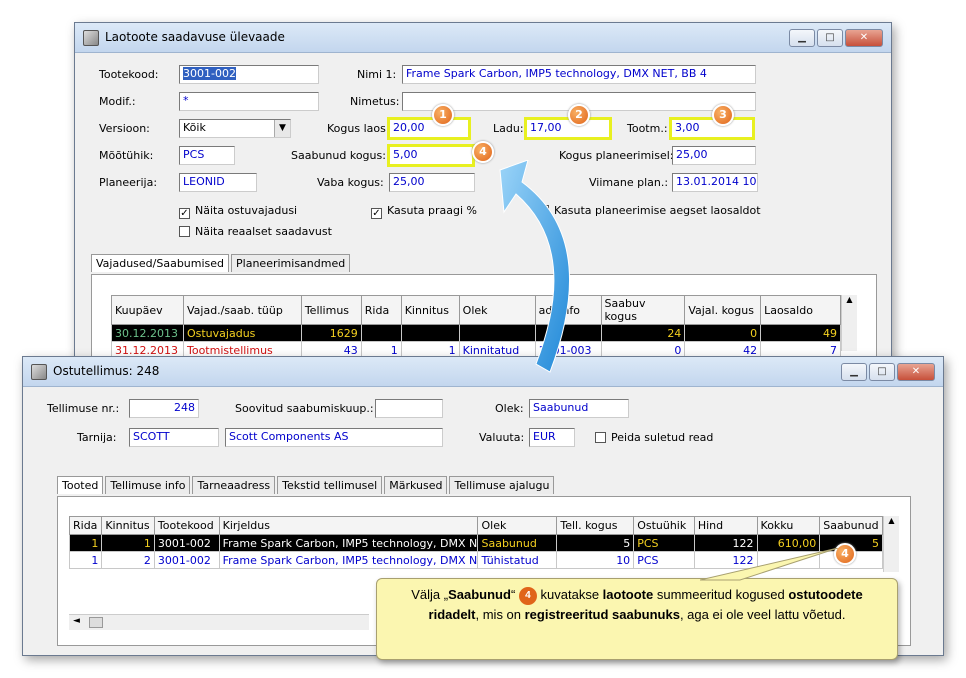  I want to click on tab-vajadused: Vajadused/Saabumised, so click(160, 263).